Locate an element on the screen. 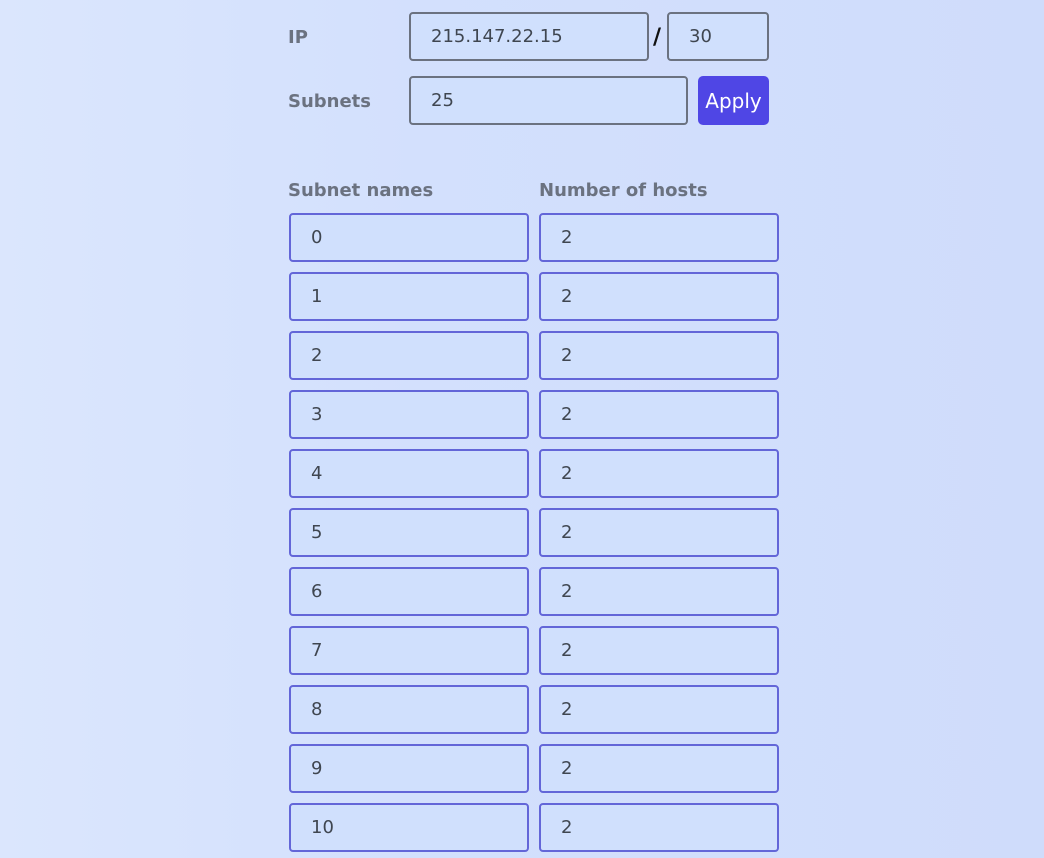 The image size is (1044, 858). prefix-length-input: 30 is located at coordinates (718, 36).